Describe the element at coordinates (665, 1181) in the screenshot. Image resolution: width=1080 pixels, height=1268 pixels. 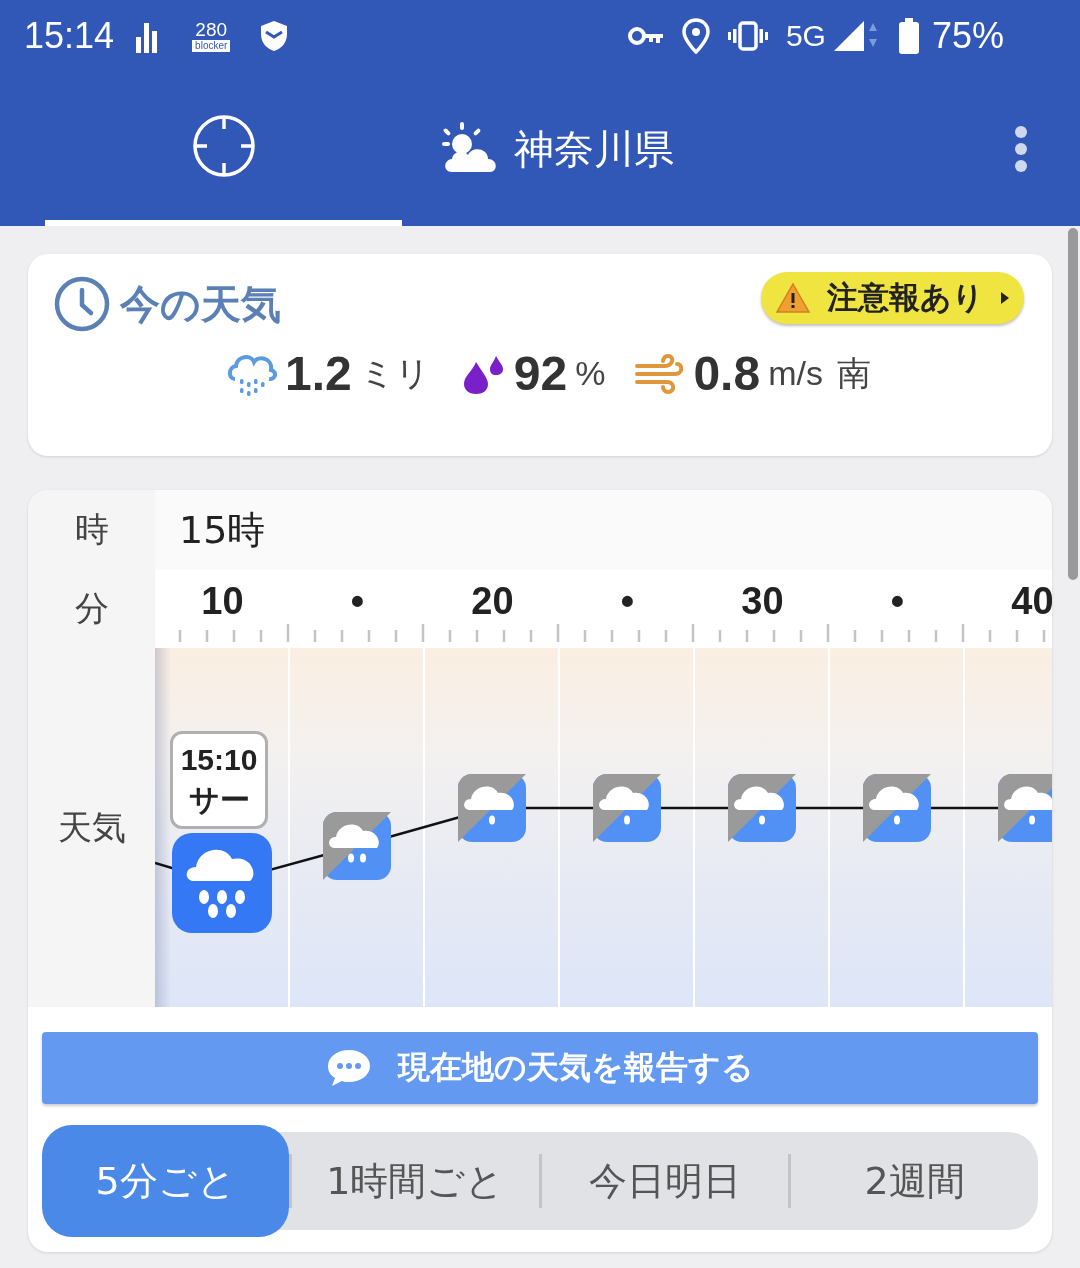
I see `range-tab: 今日明日` at that location.